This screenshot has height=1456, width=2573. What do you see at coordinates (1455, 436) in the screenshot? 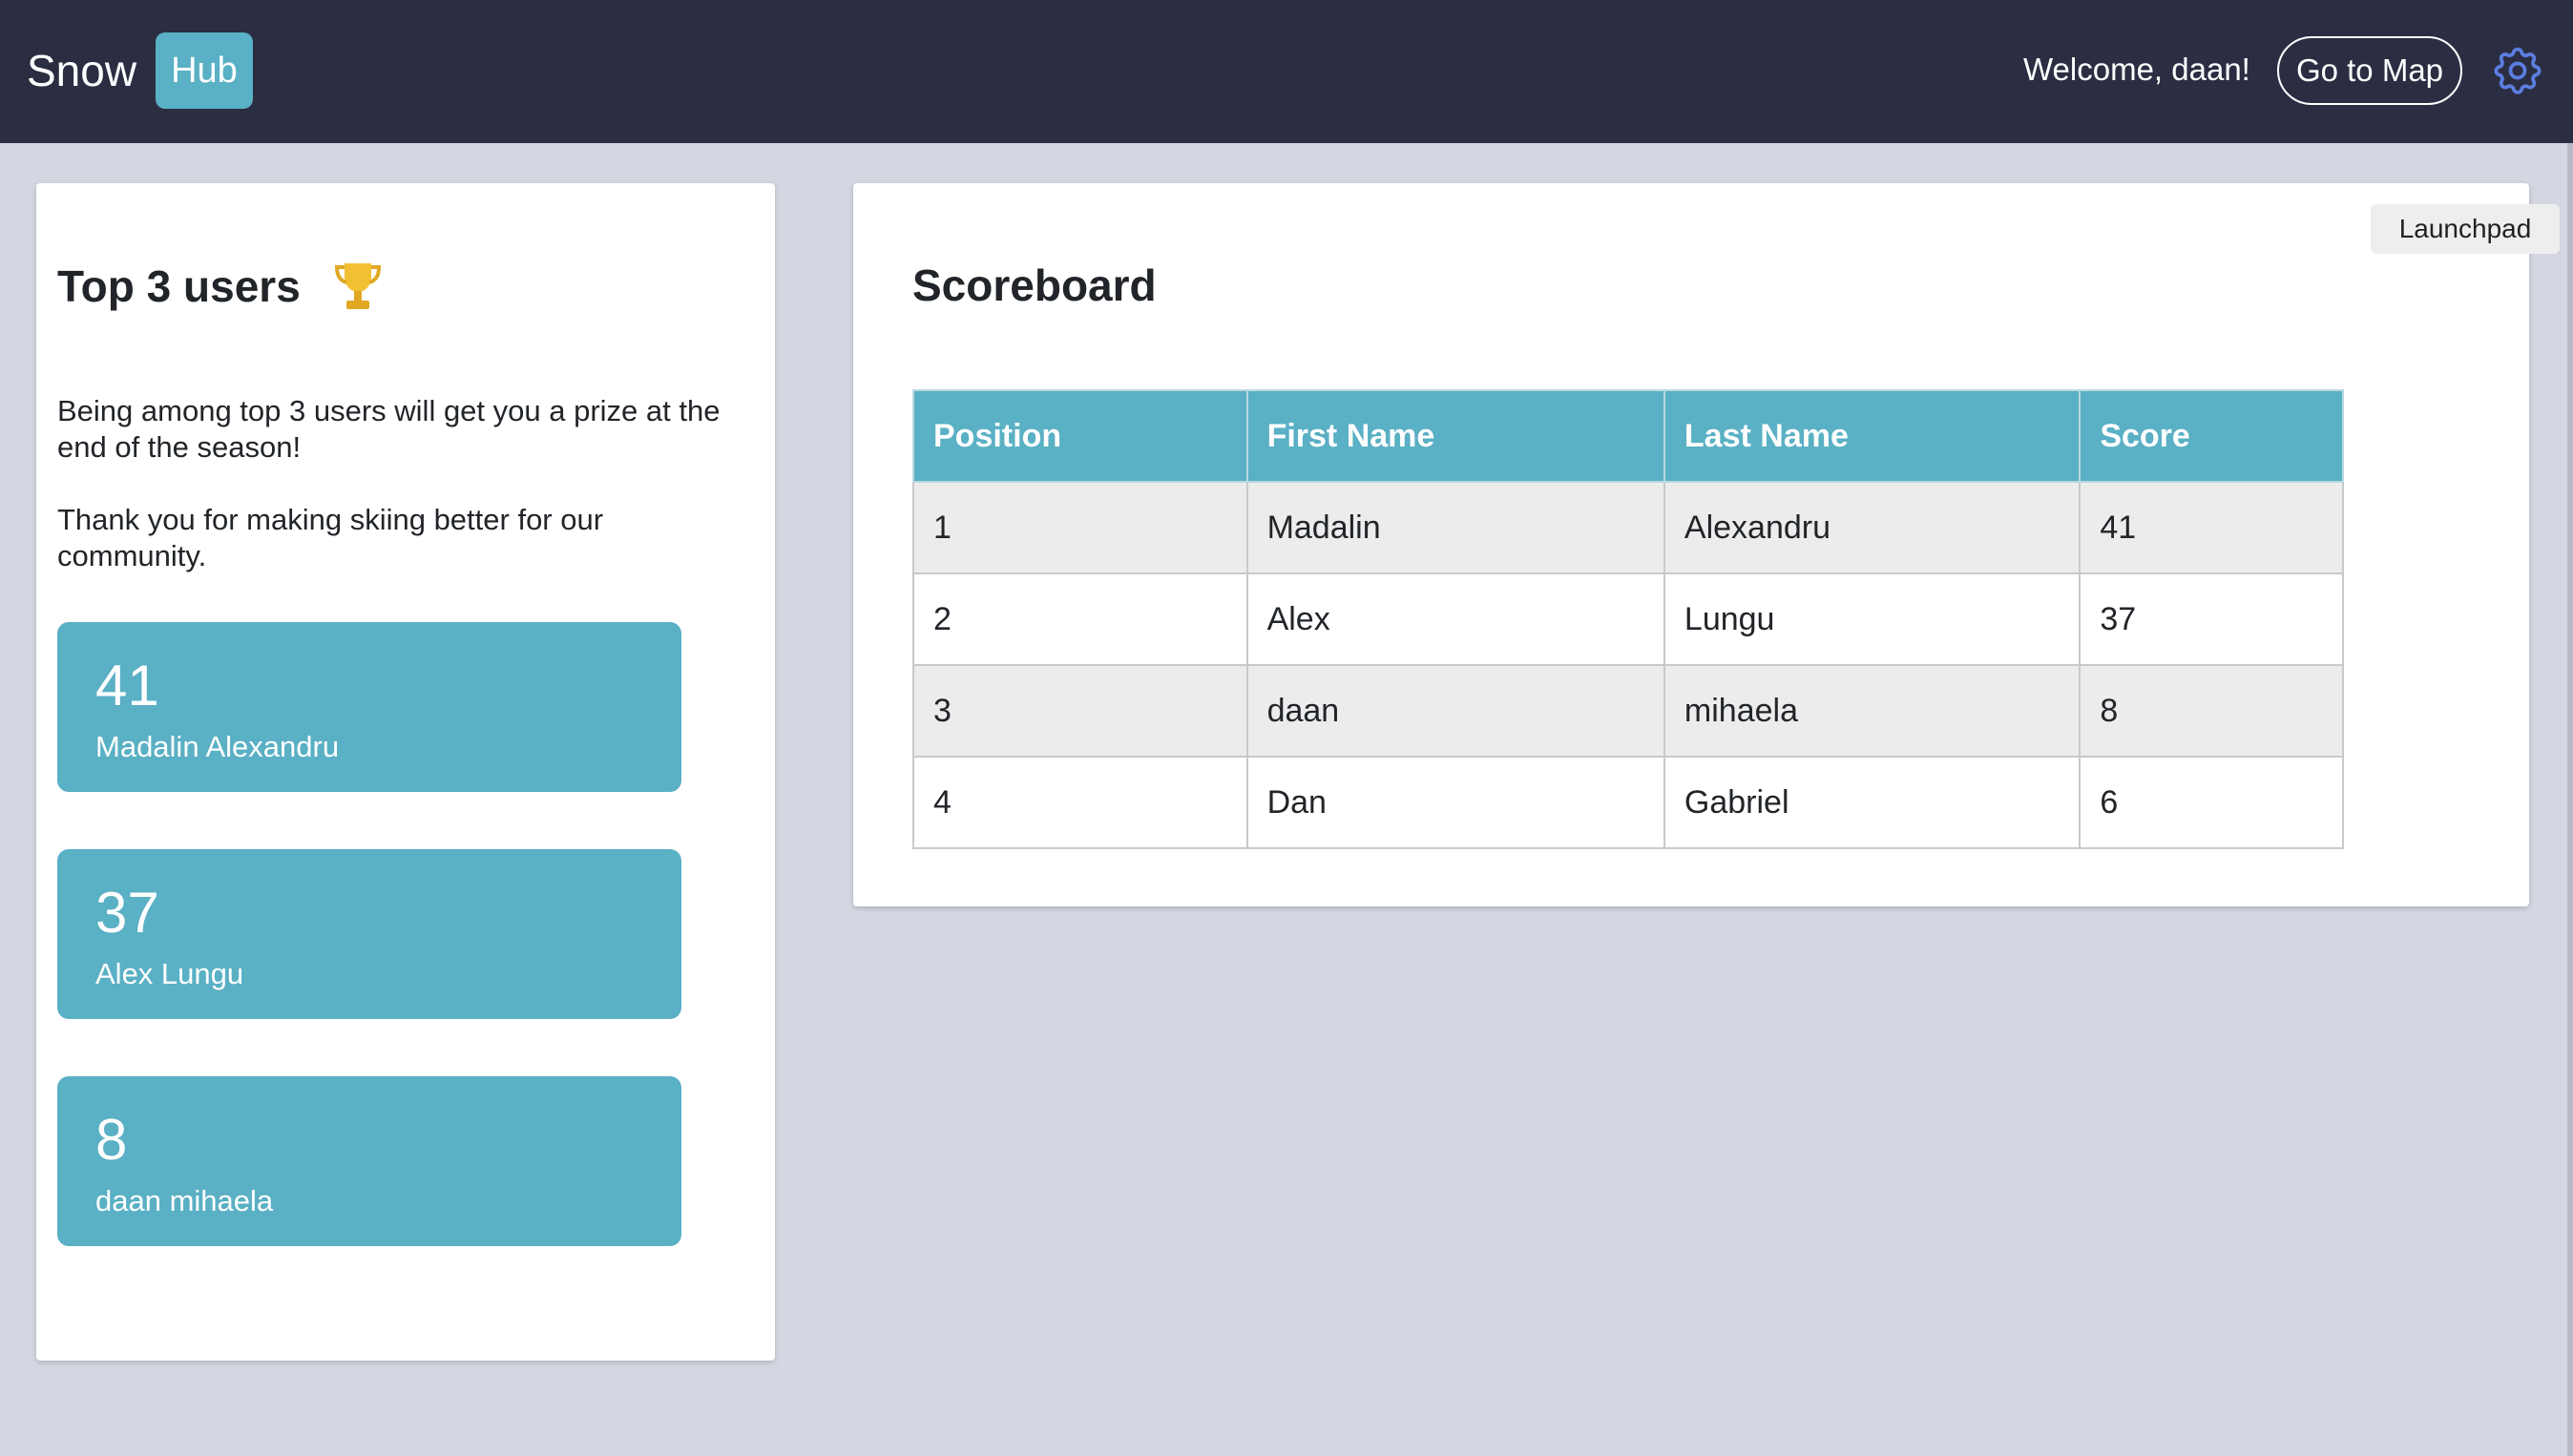
I see `column-header-first-name: First Name` at bounding box center [1455, 436].